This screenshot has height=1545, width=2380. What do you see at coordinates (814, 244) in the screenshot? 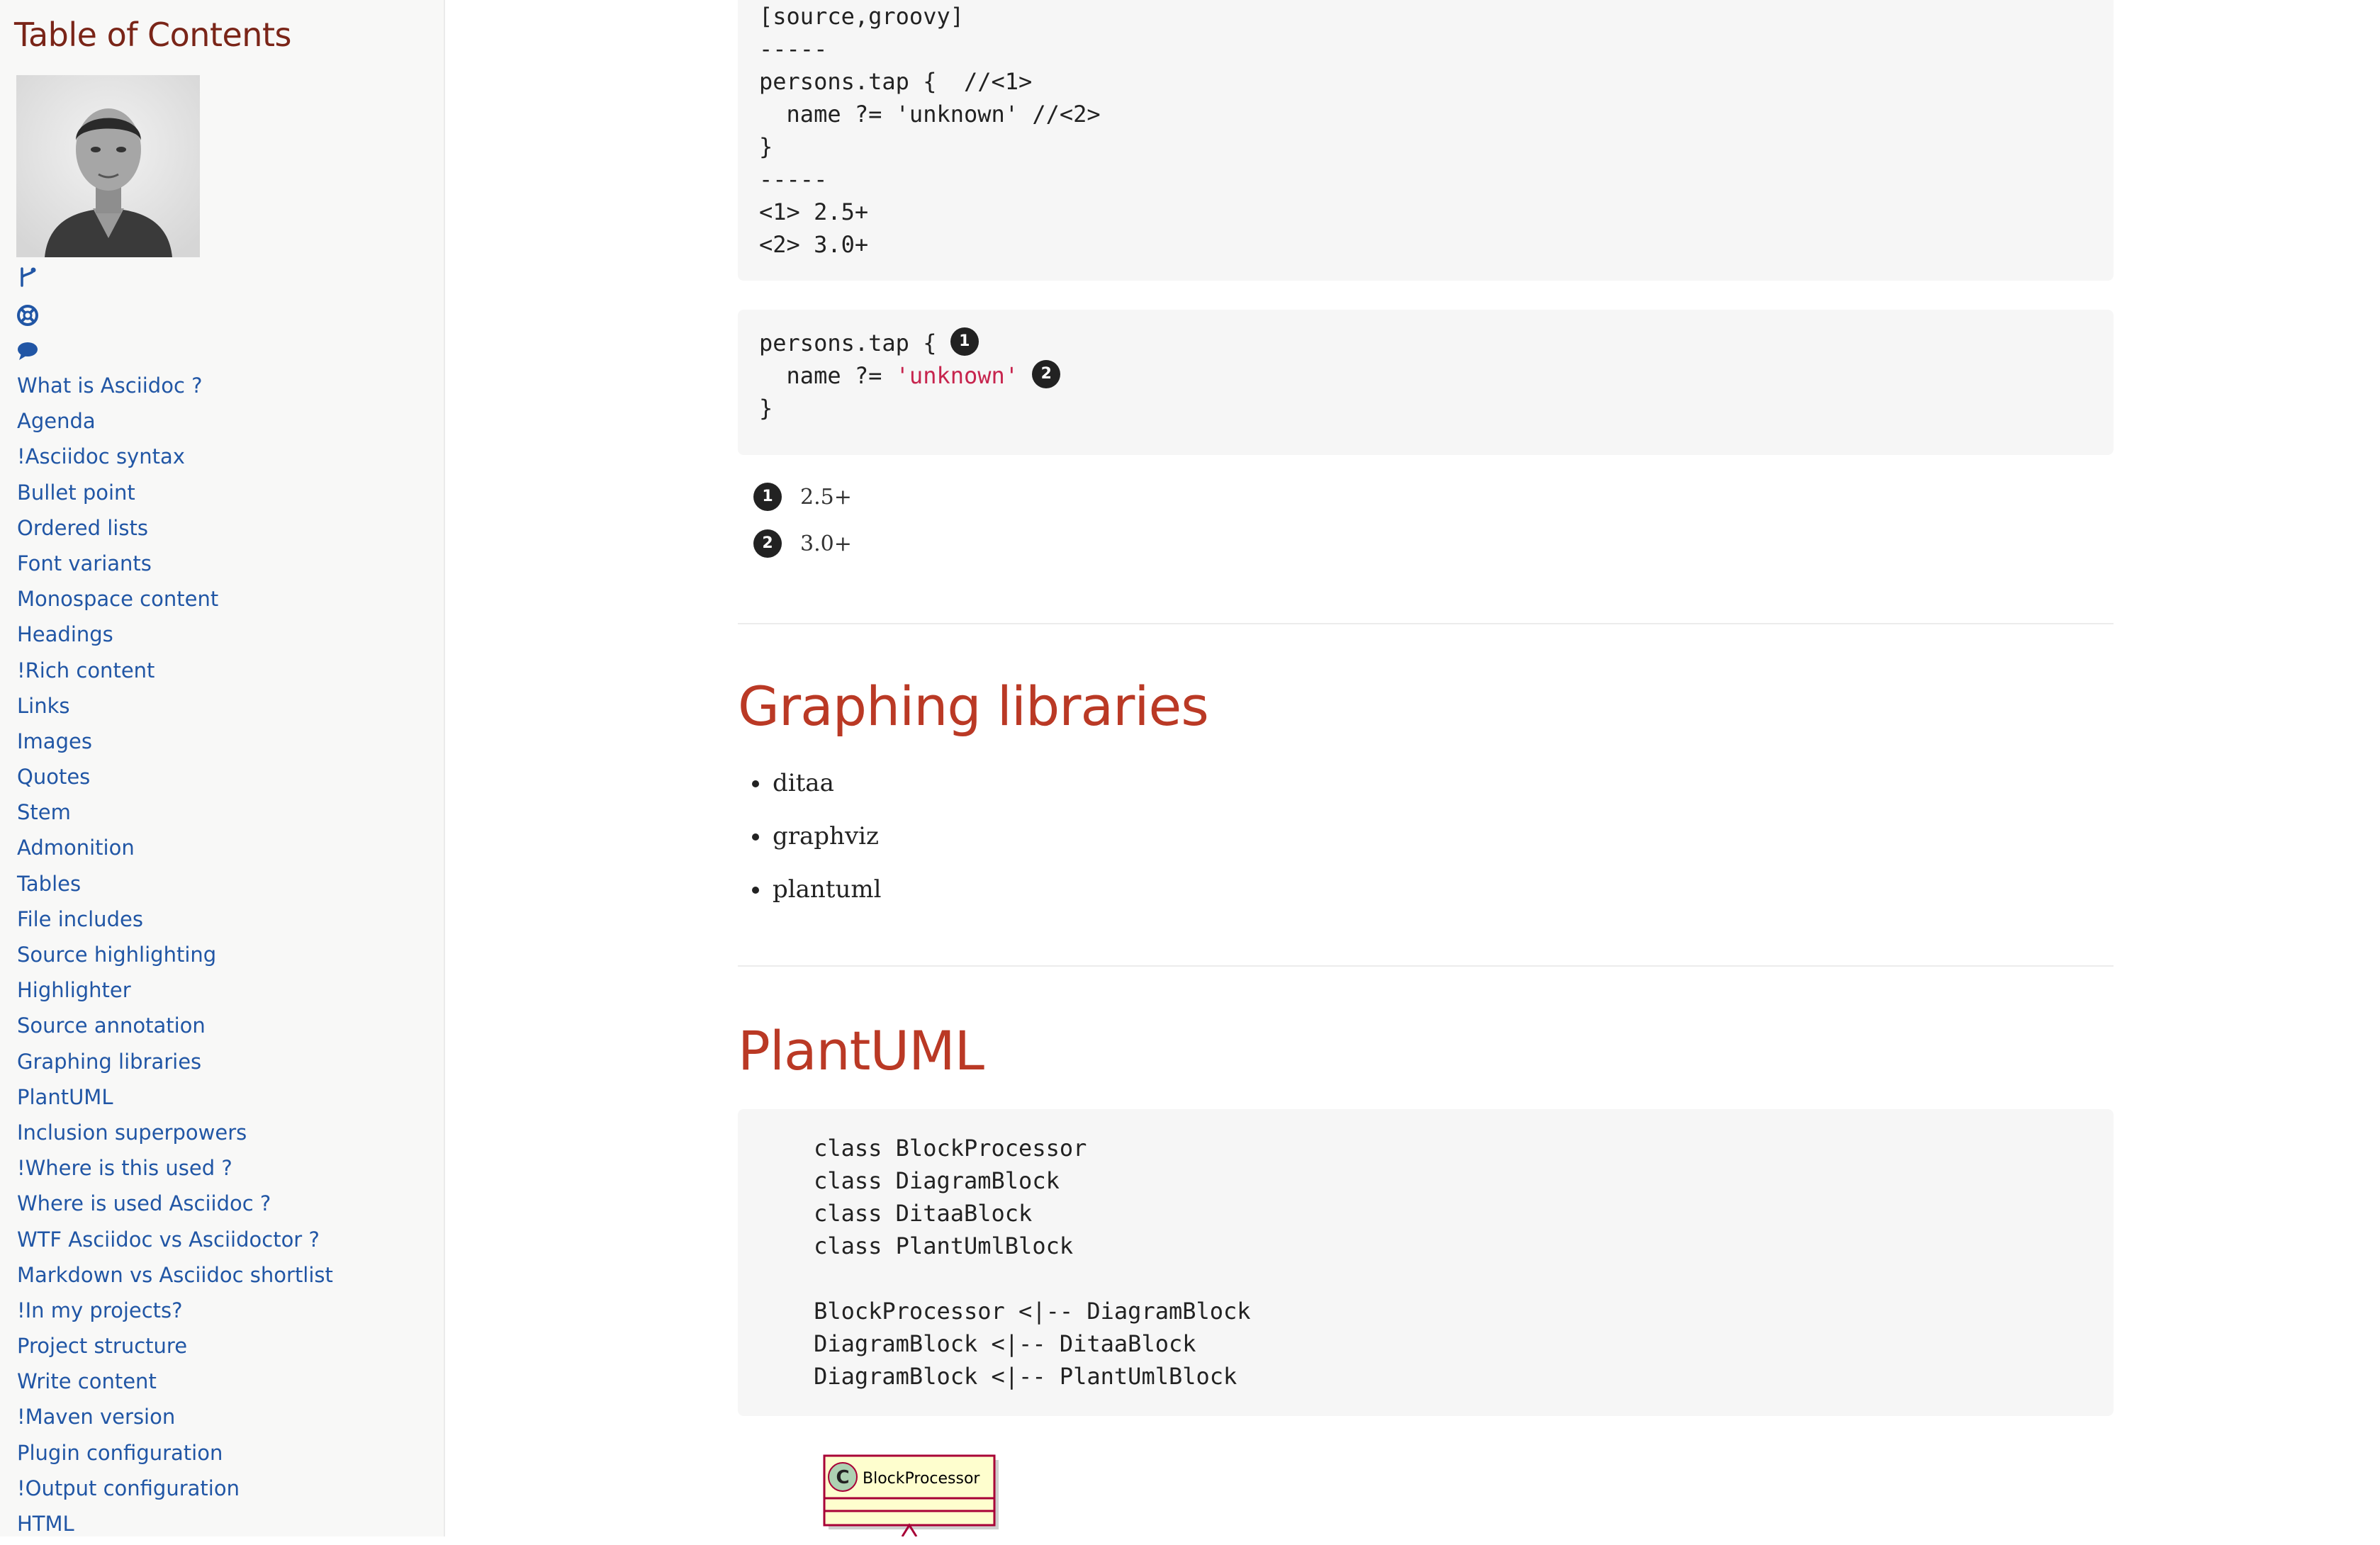
I see `code-line: <2> 3.0+` at bounding box center [814, 244].